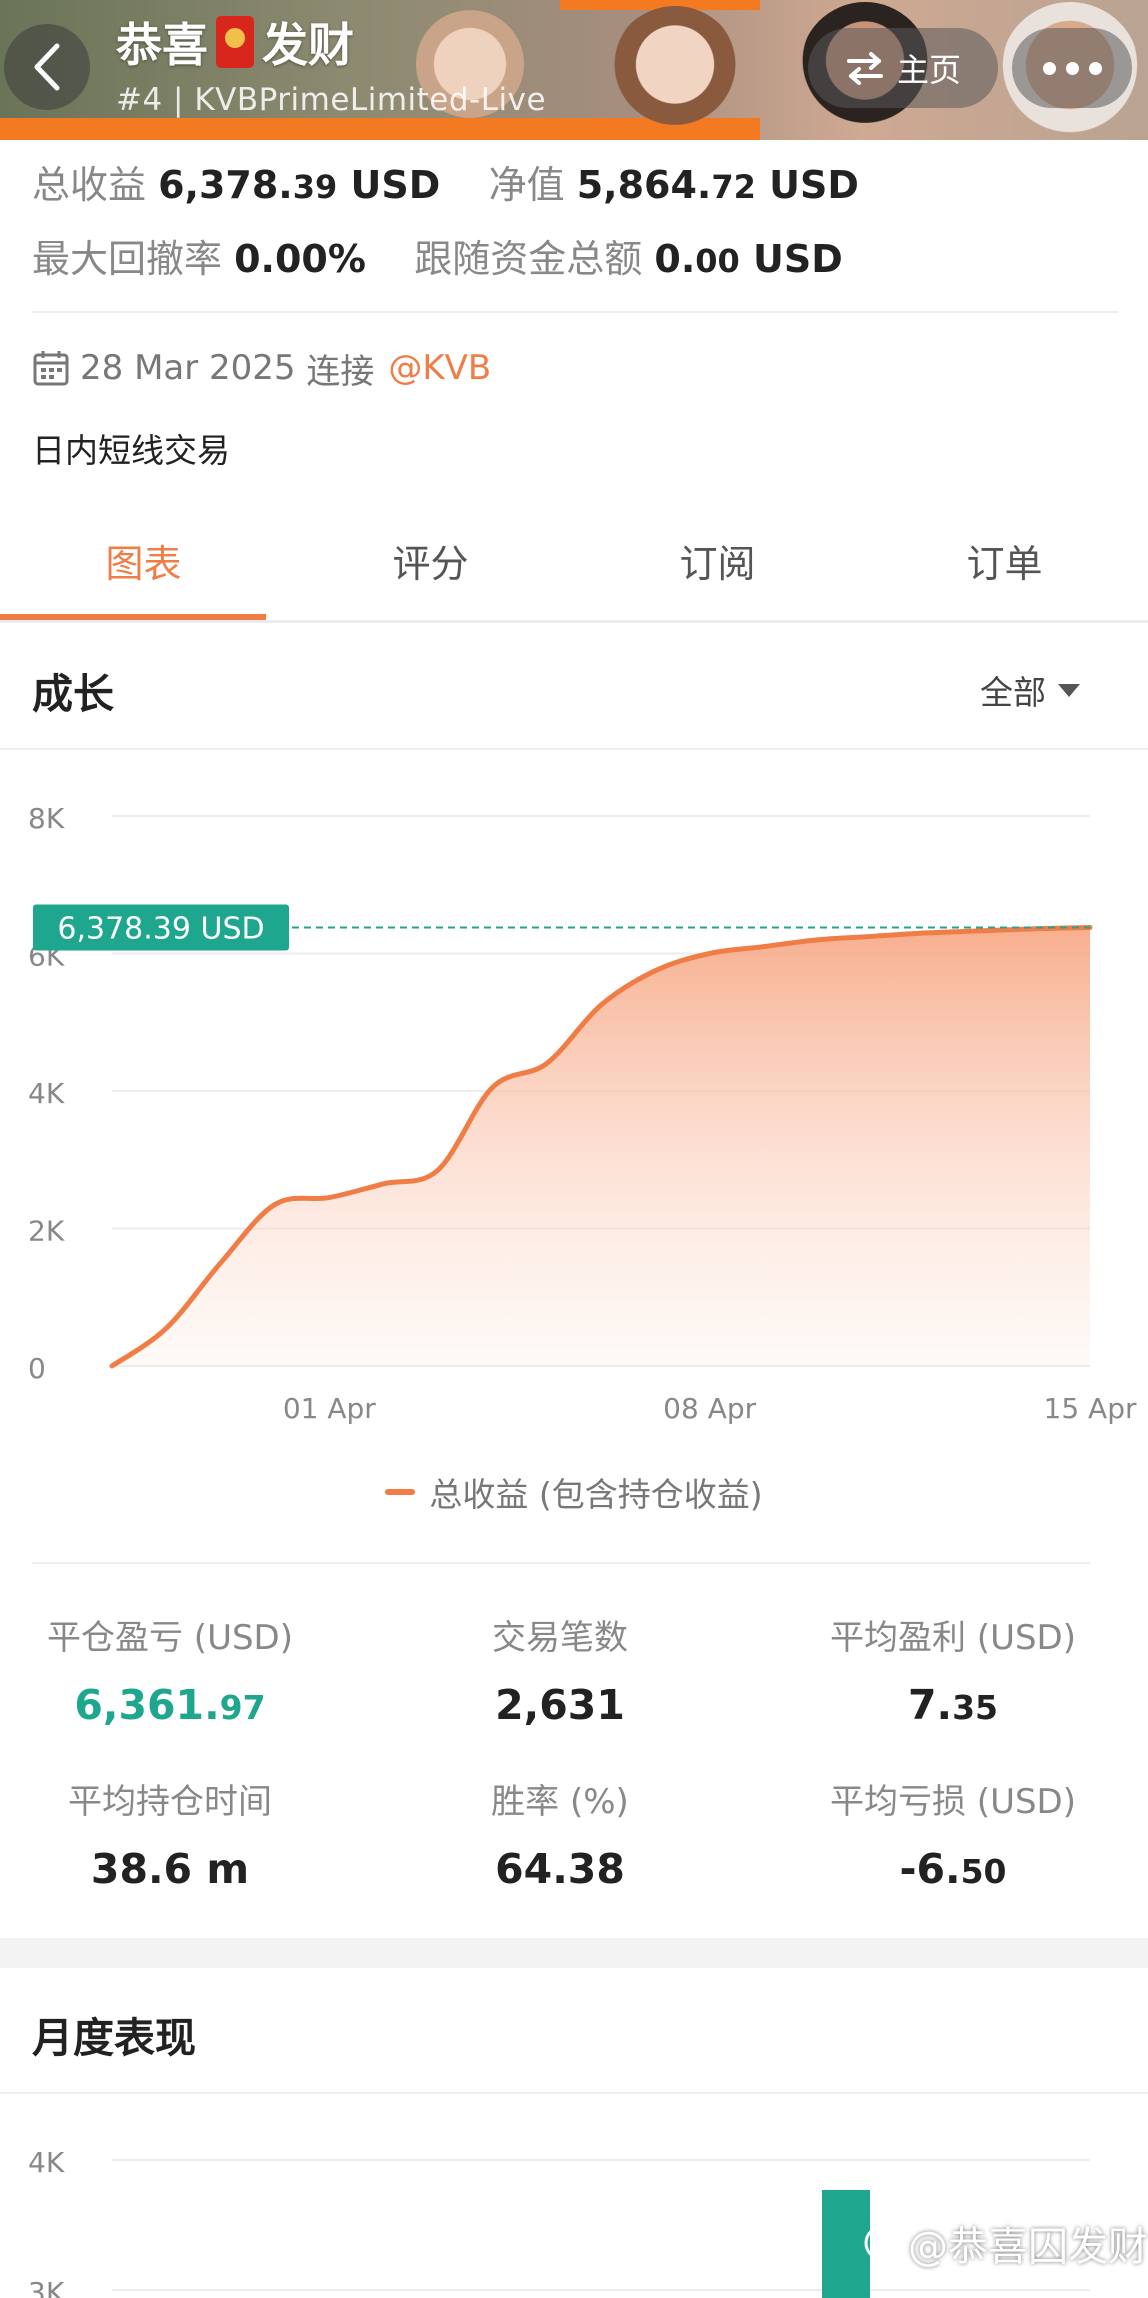 The width and height of the screenshot is (1148, 2298). I want to click on home-button: 主页, so click(903, 68).